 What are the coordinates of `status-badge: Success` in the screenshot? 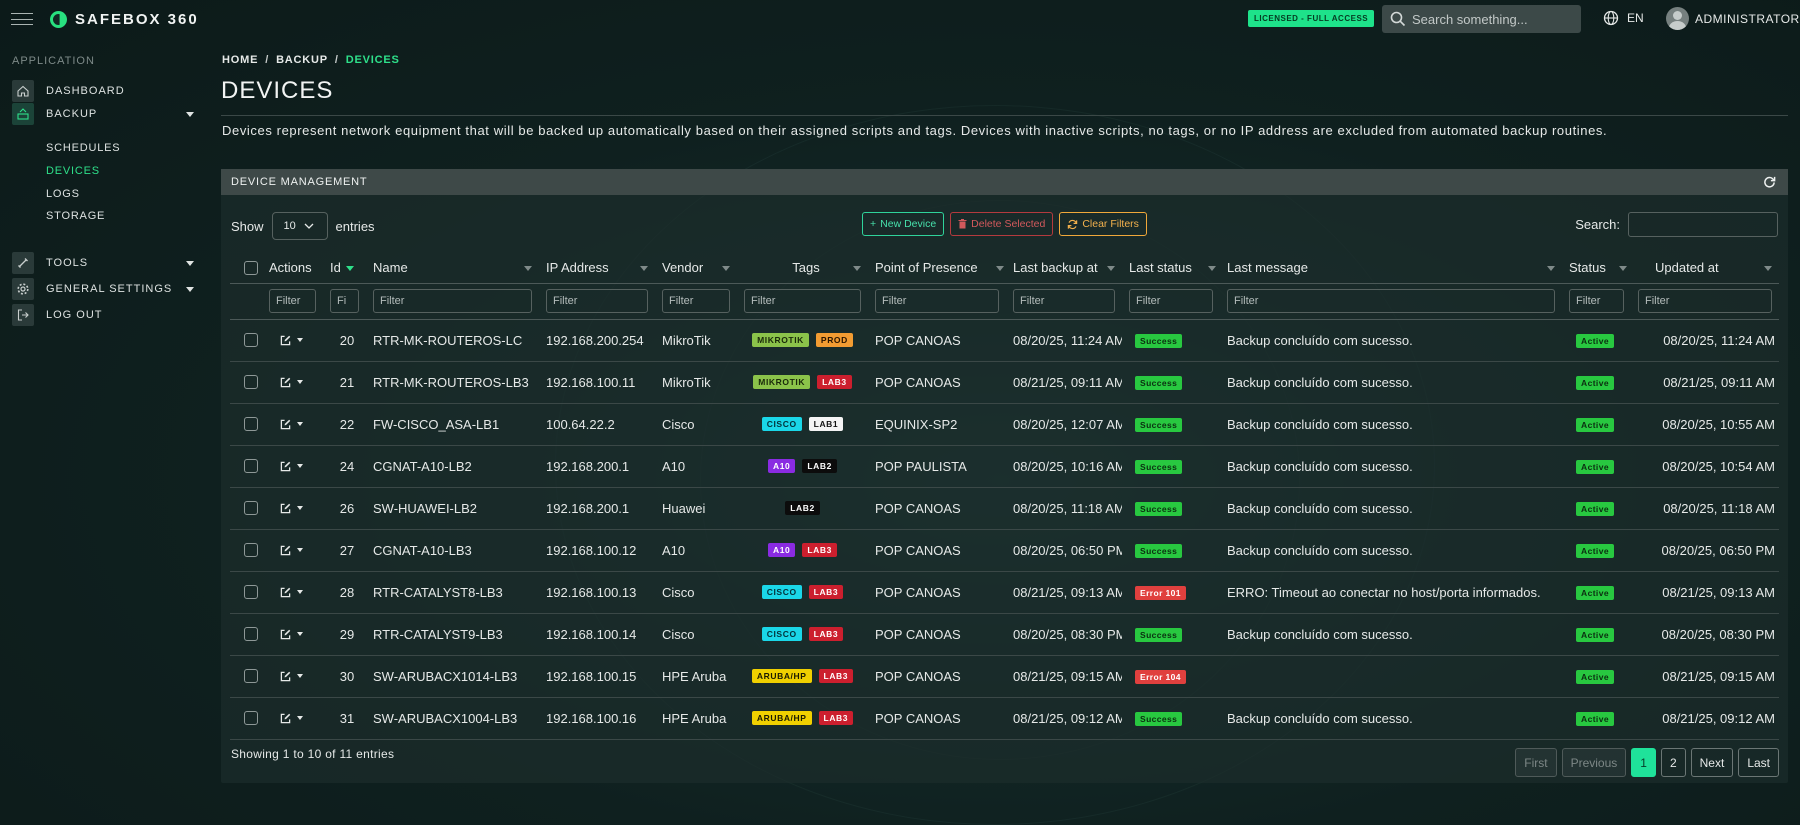 It's located at (1159, 551).